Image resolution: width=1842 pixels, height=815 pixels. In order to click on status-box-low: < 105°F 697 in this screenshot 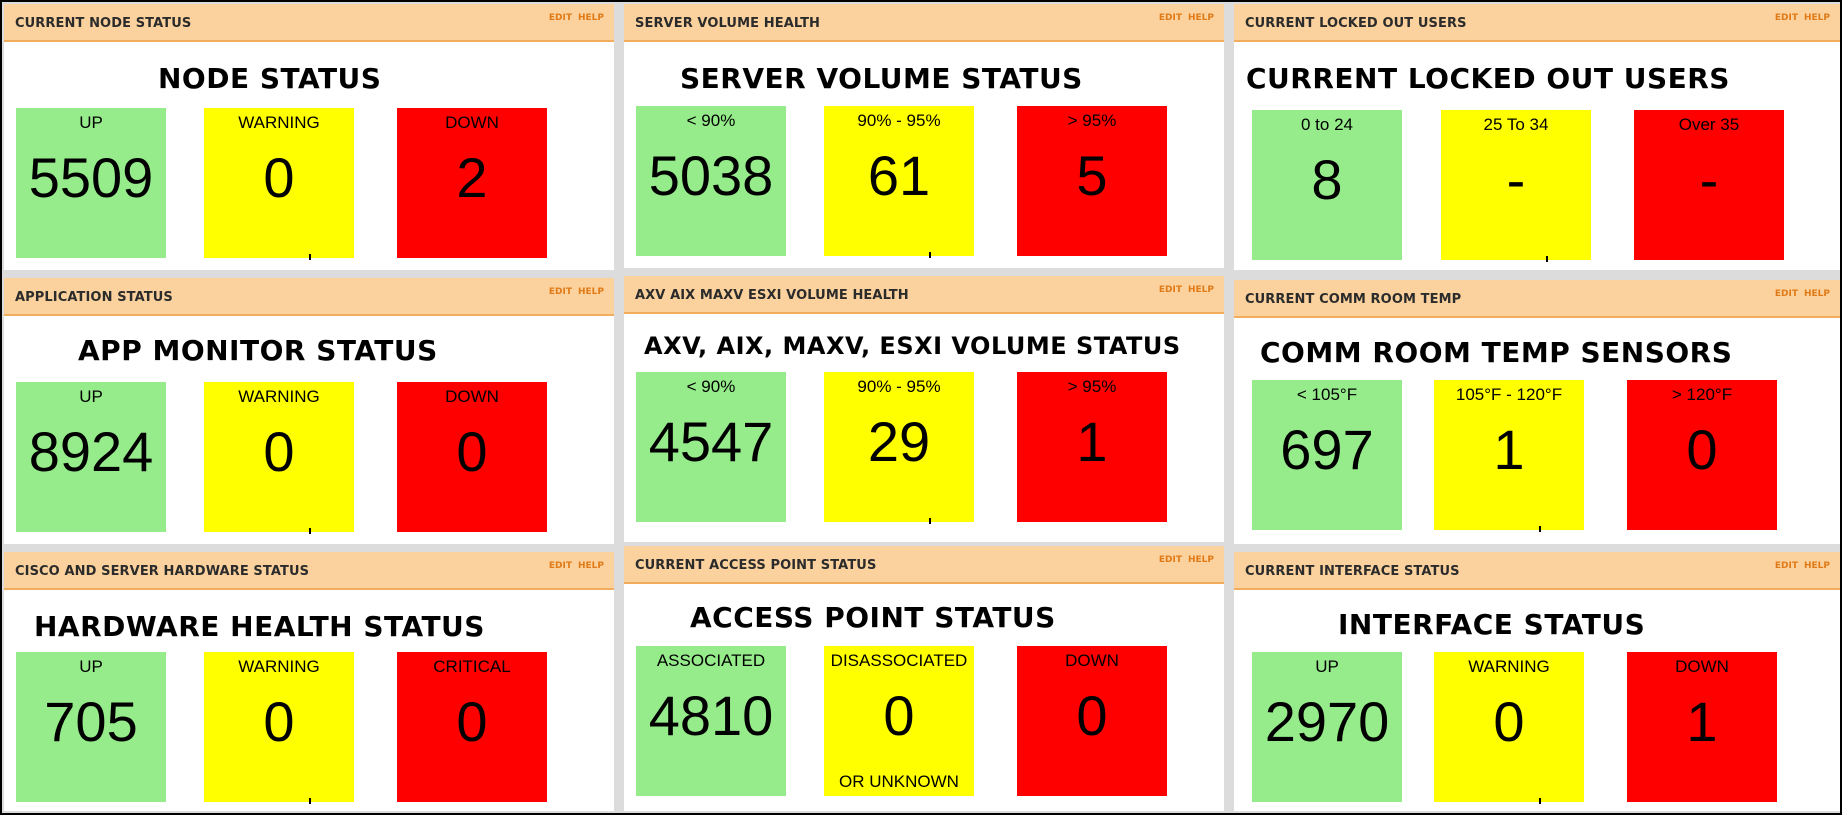, I will do `click(1327, 455)`.